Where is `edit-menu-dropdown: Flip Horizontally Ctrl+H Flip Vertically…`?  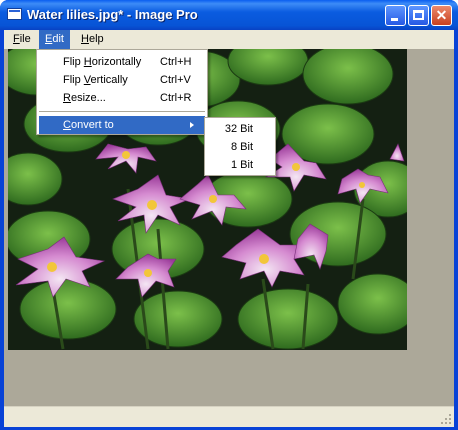
edit-menu-dropdown: Flip Horizontally Ctrl+H Flip Vertically… is located at coordinates (122, 92).